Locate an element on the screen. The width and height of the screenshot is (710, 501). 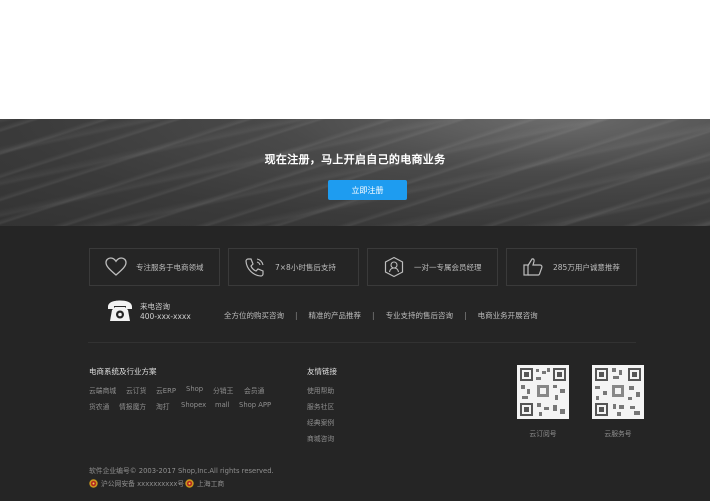
footer-divider is located at coordinates (362, 342).